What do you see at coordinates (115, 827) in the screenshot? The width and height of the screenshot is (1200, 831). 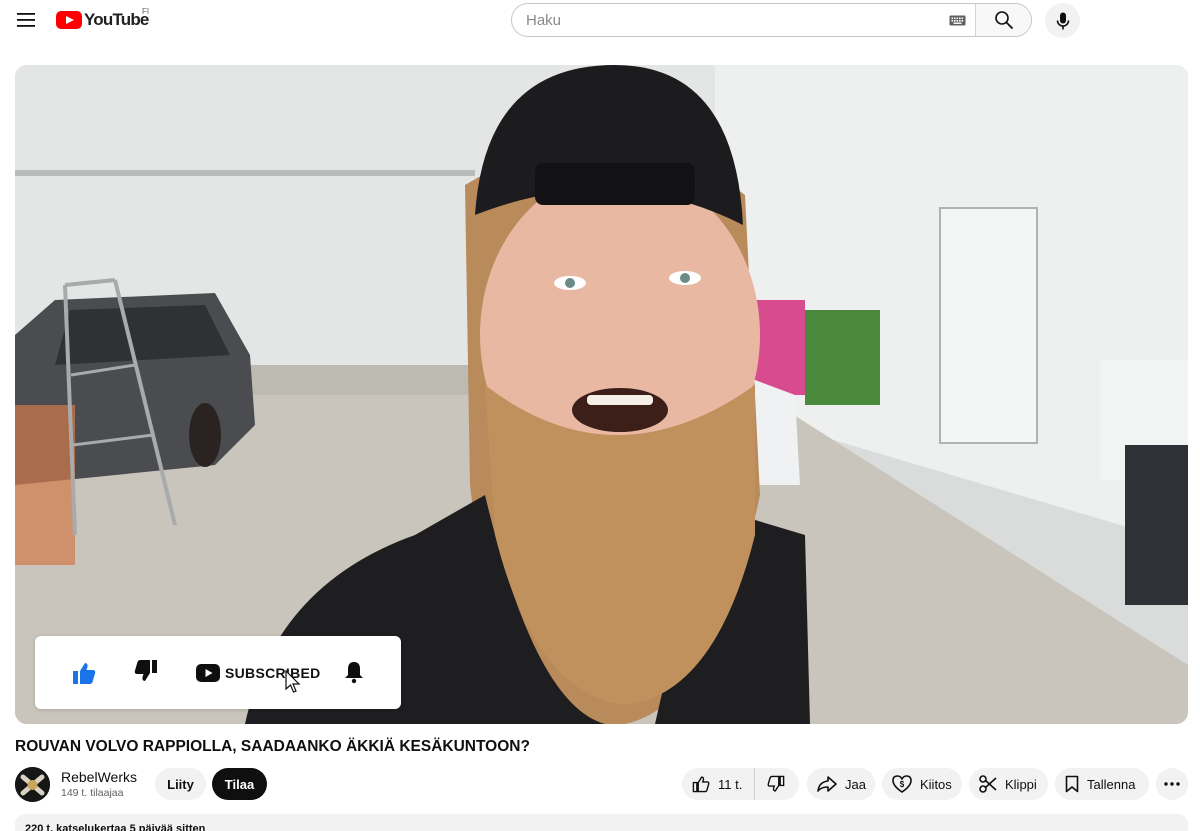 I see `view-count-date: 220 t. katselukertaa 5 päivää sitten` at bounding box center [115, 827].